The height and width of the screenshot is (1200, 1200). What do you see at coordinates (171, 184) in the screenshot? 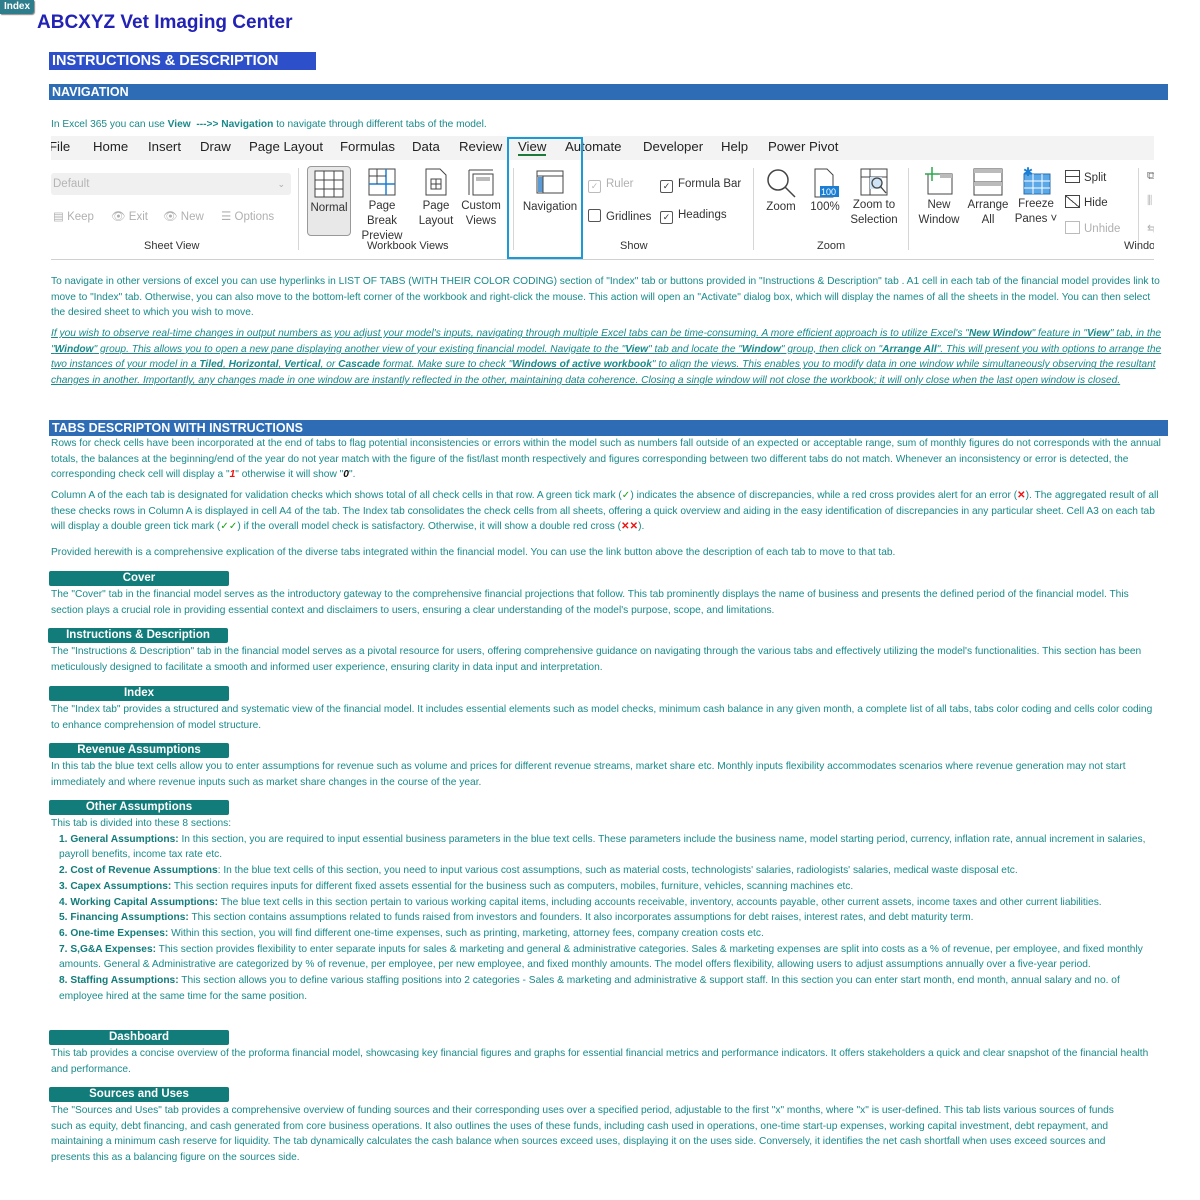
I see `sheet-view-select: Default ⌄` at bounding box center [171, 184].